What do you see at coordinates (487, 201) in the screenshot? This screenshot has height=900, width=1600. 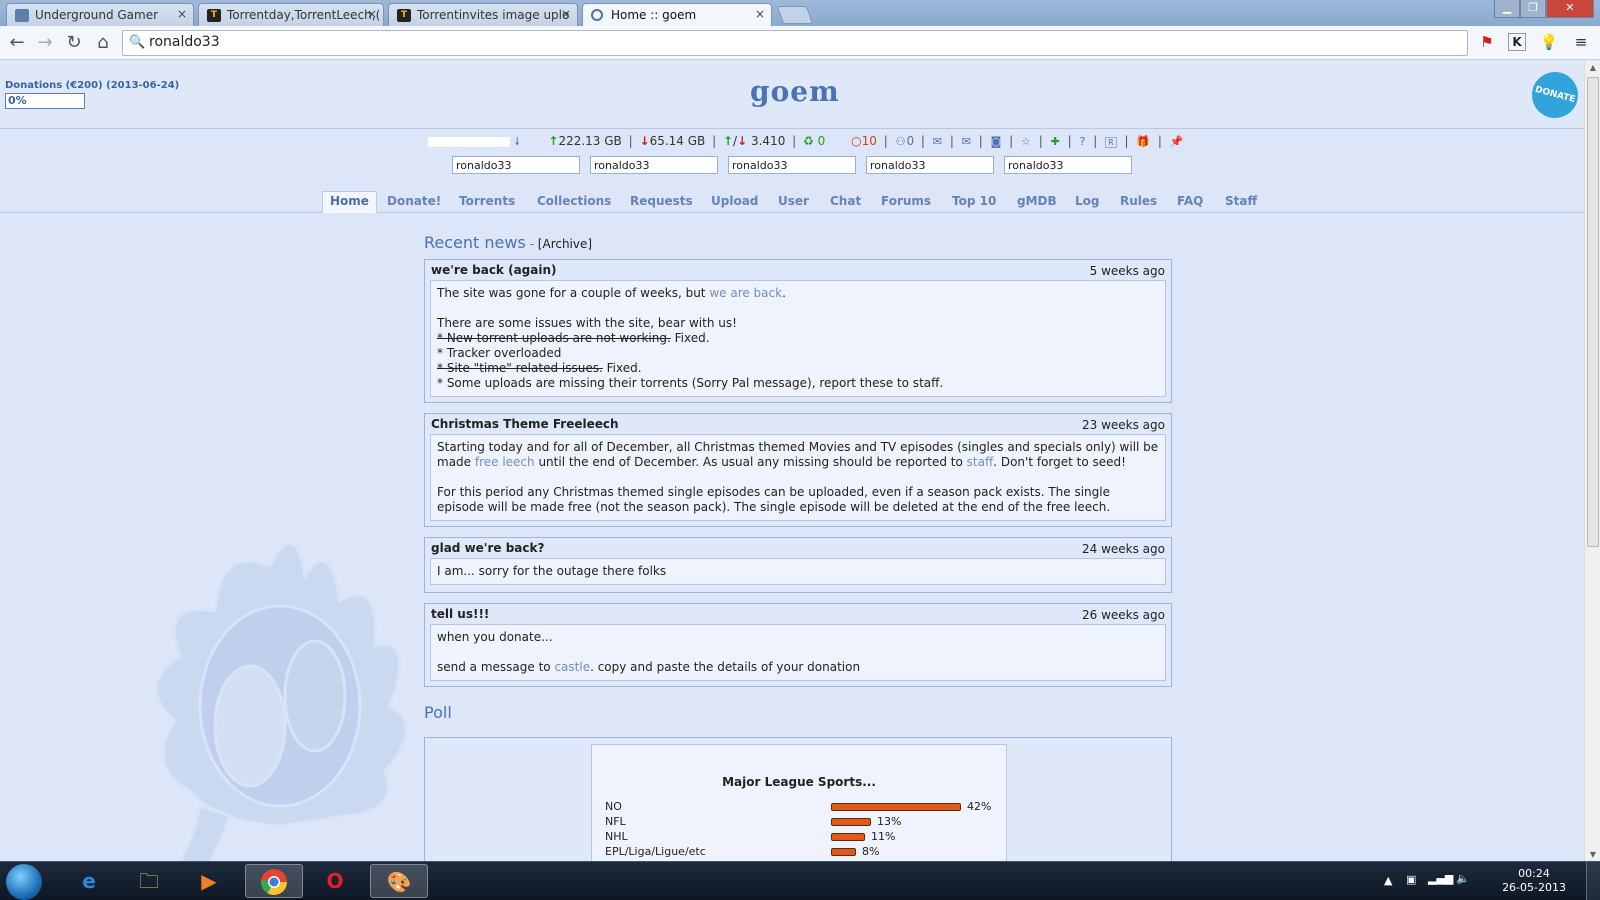 I see `nav-torrents: Torrents` at bounding box center [487, 201].